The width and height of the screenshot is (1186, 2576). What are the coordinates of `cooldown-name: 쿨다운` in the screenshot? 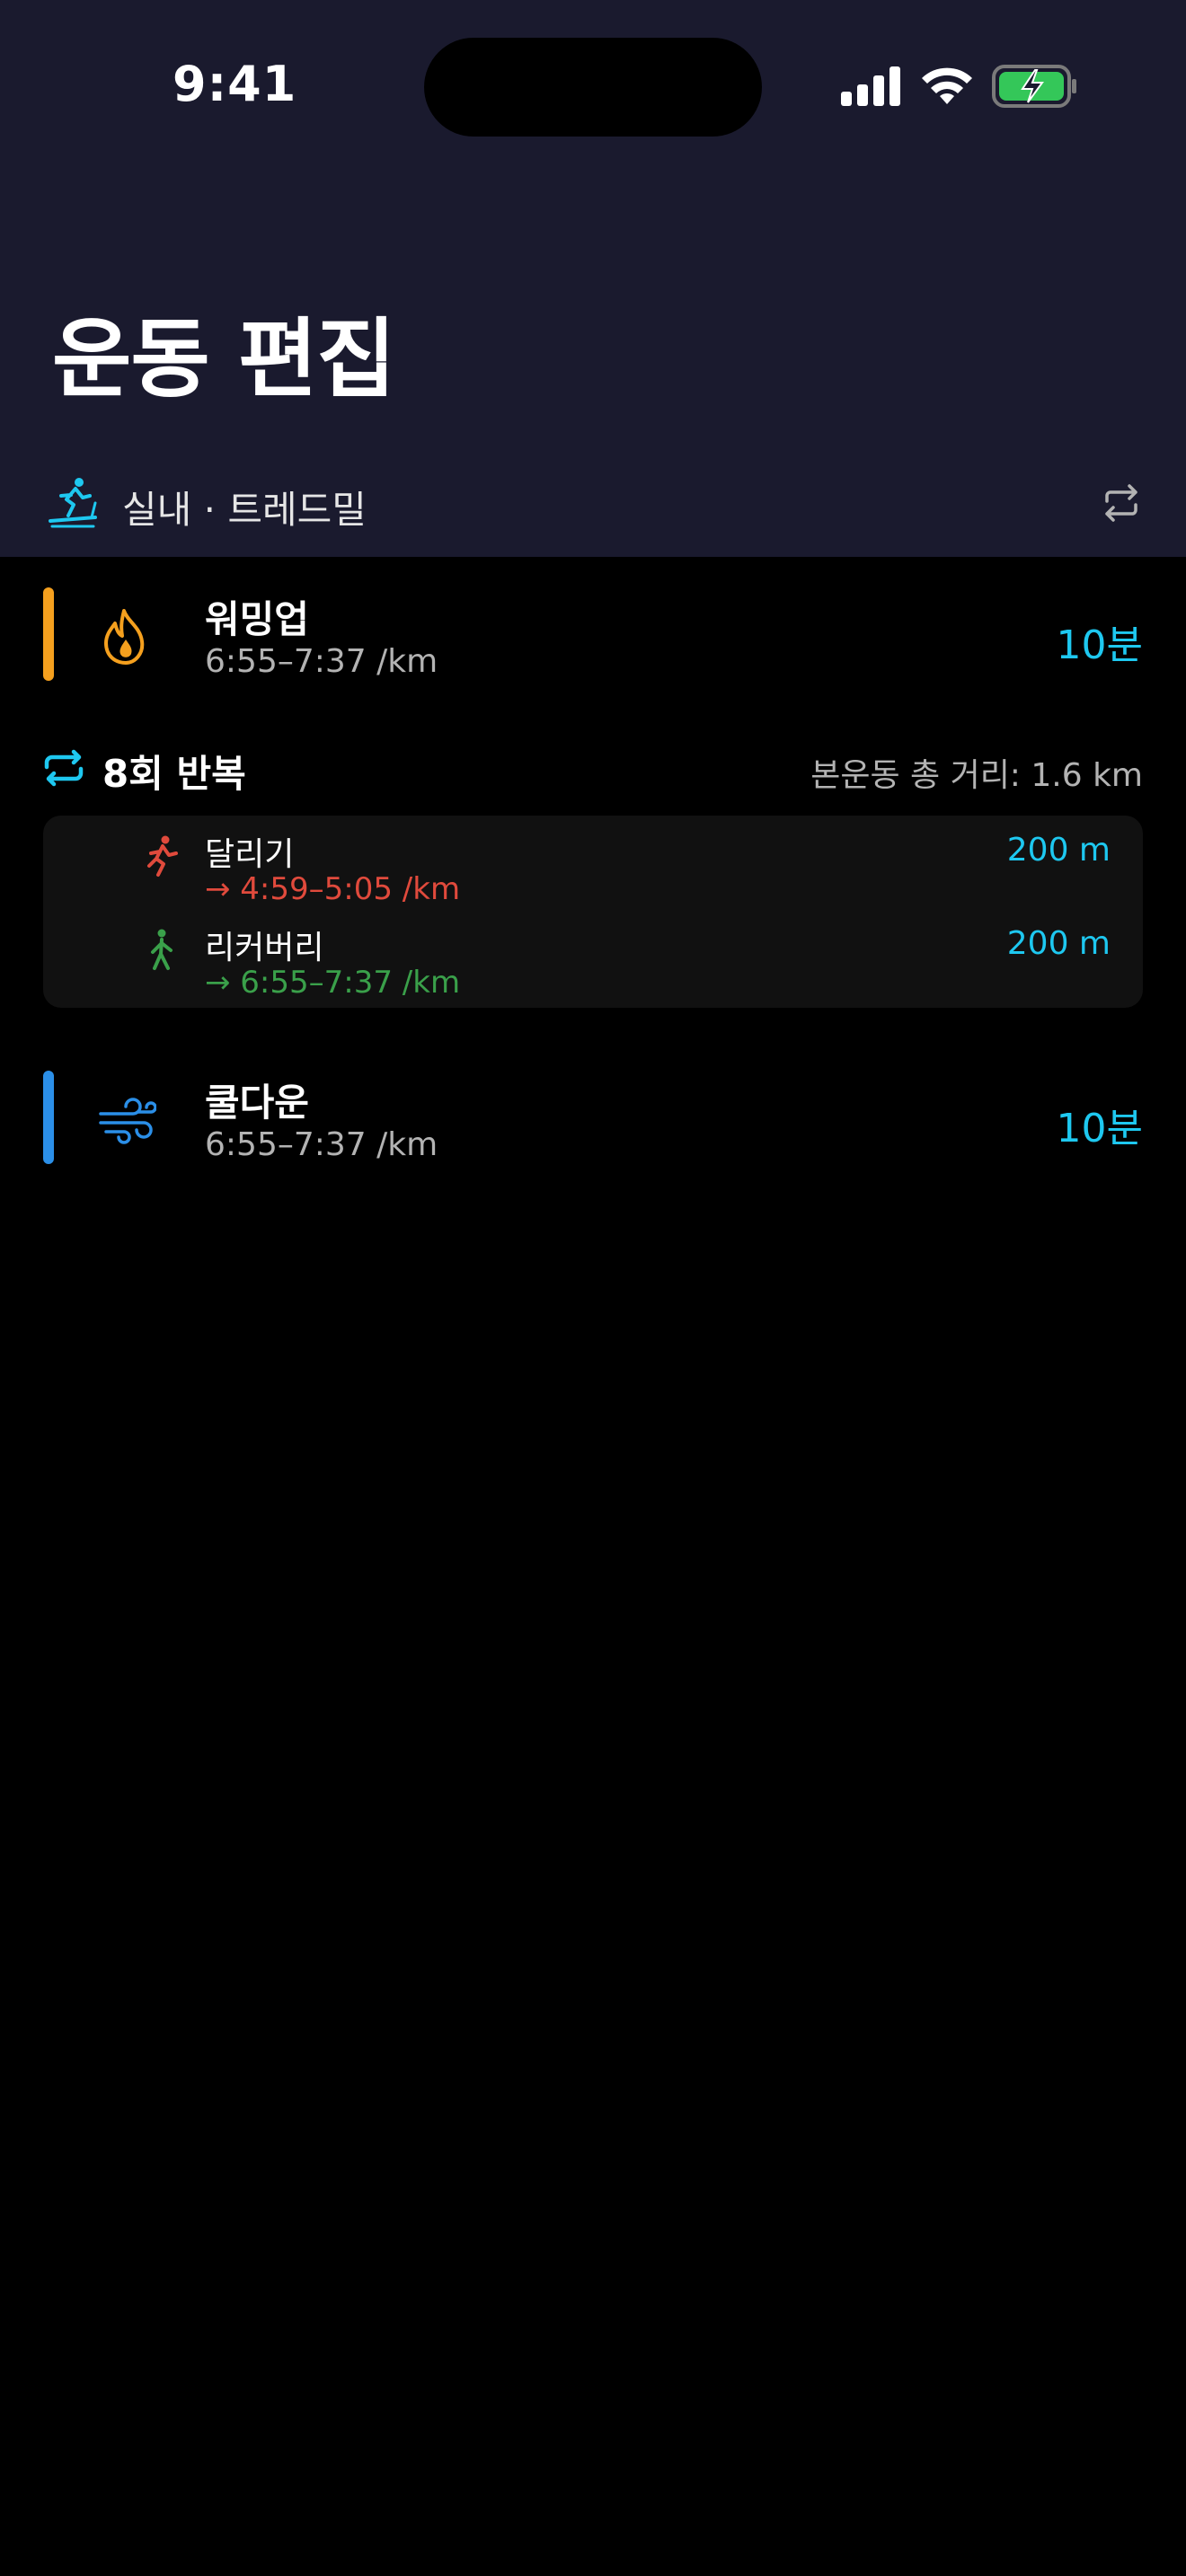 It's located at (257, 1103).